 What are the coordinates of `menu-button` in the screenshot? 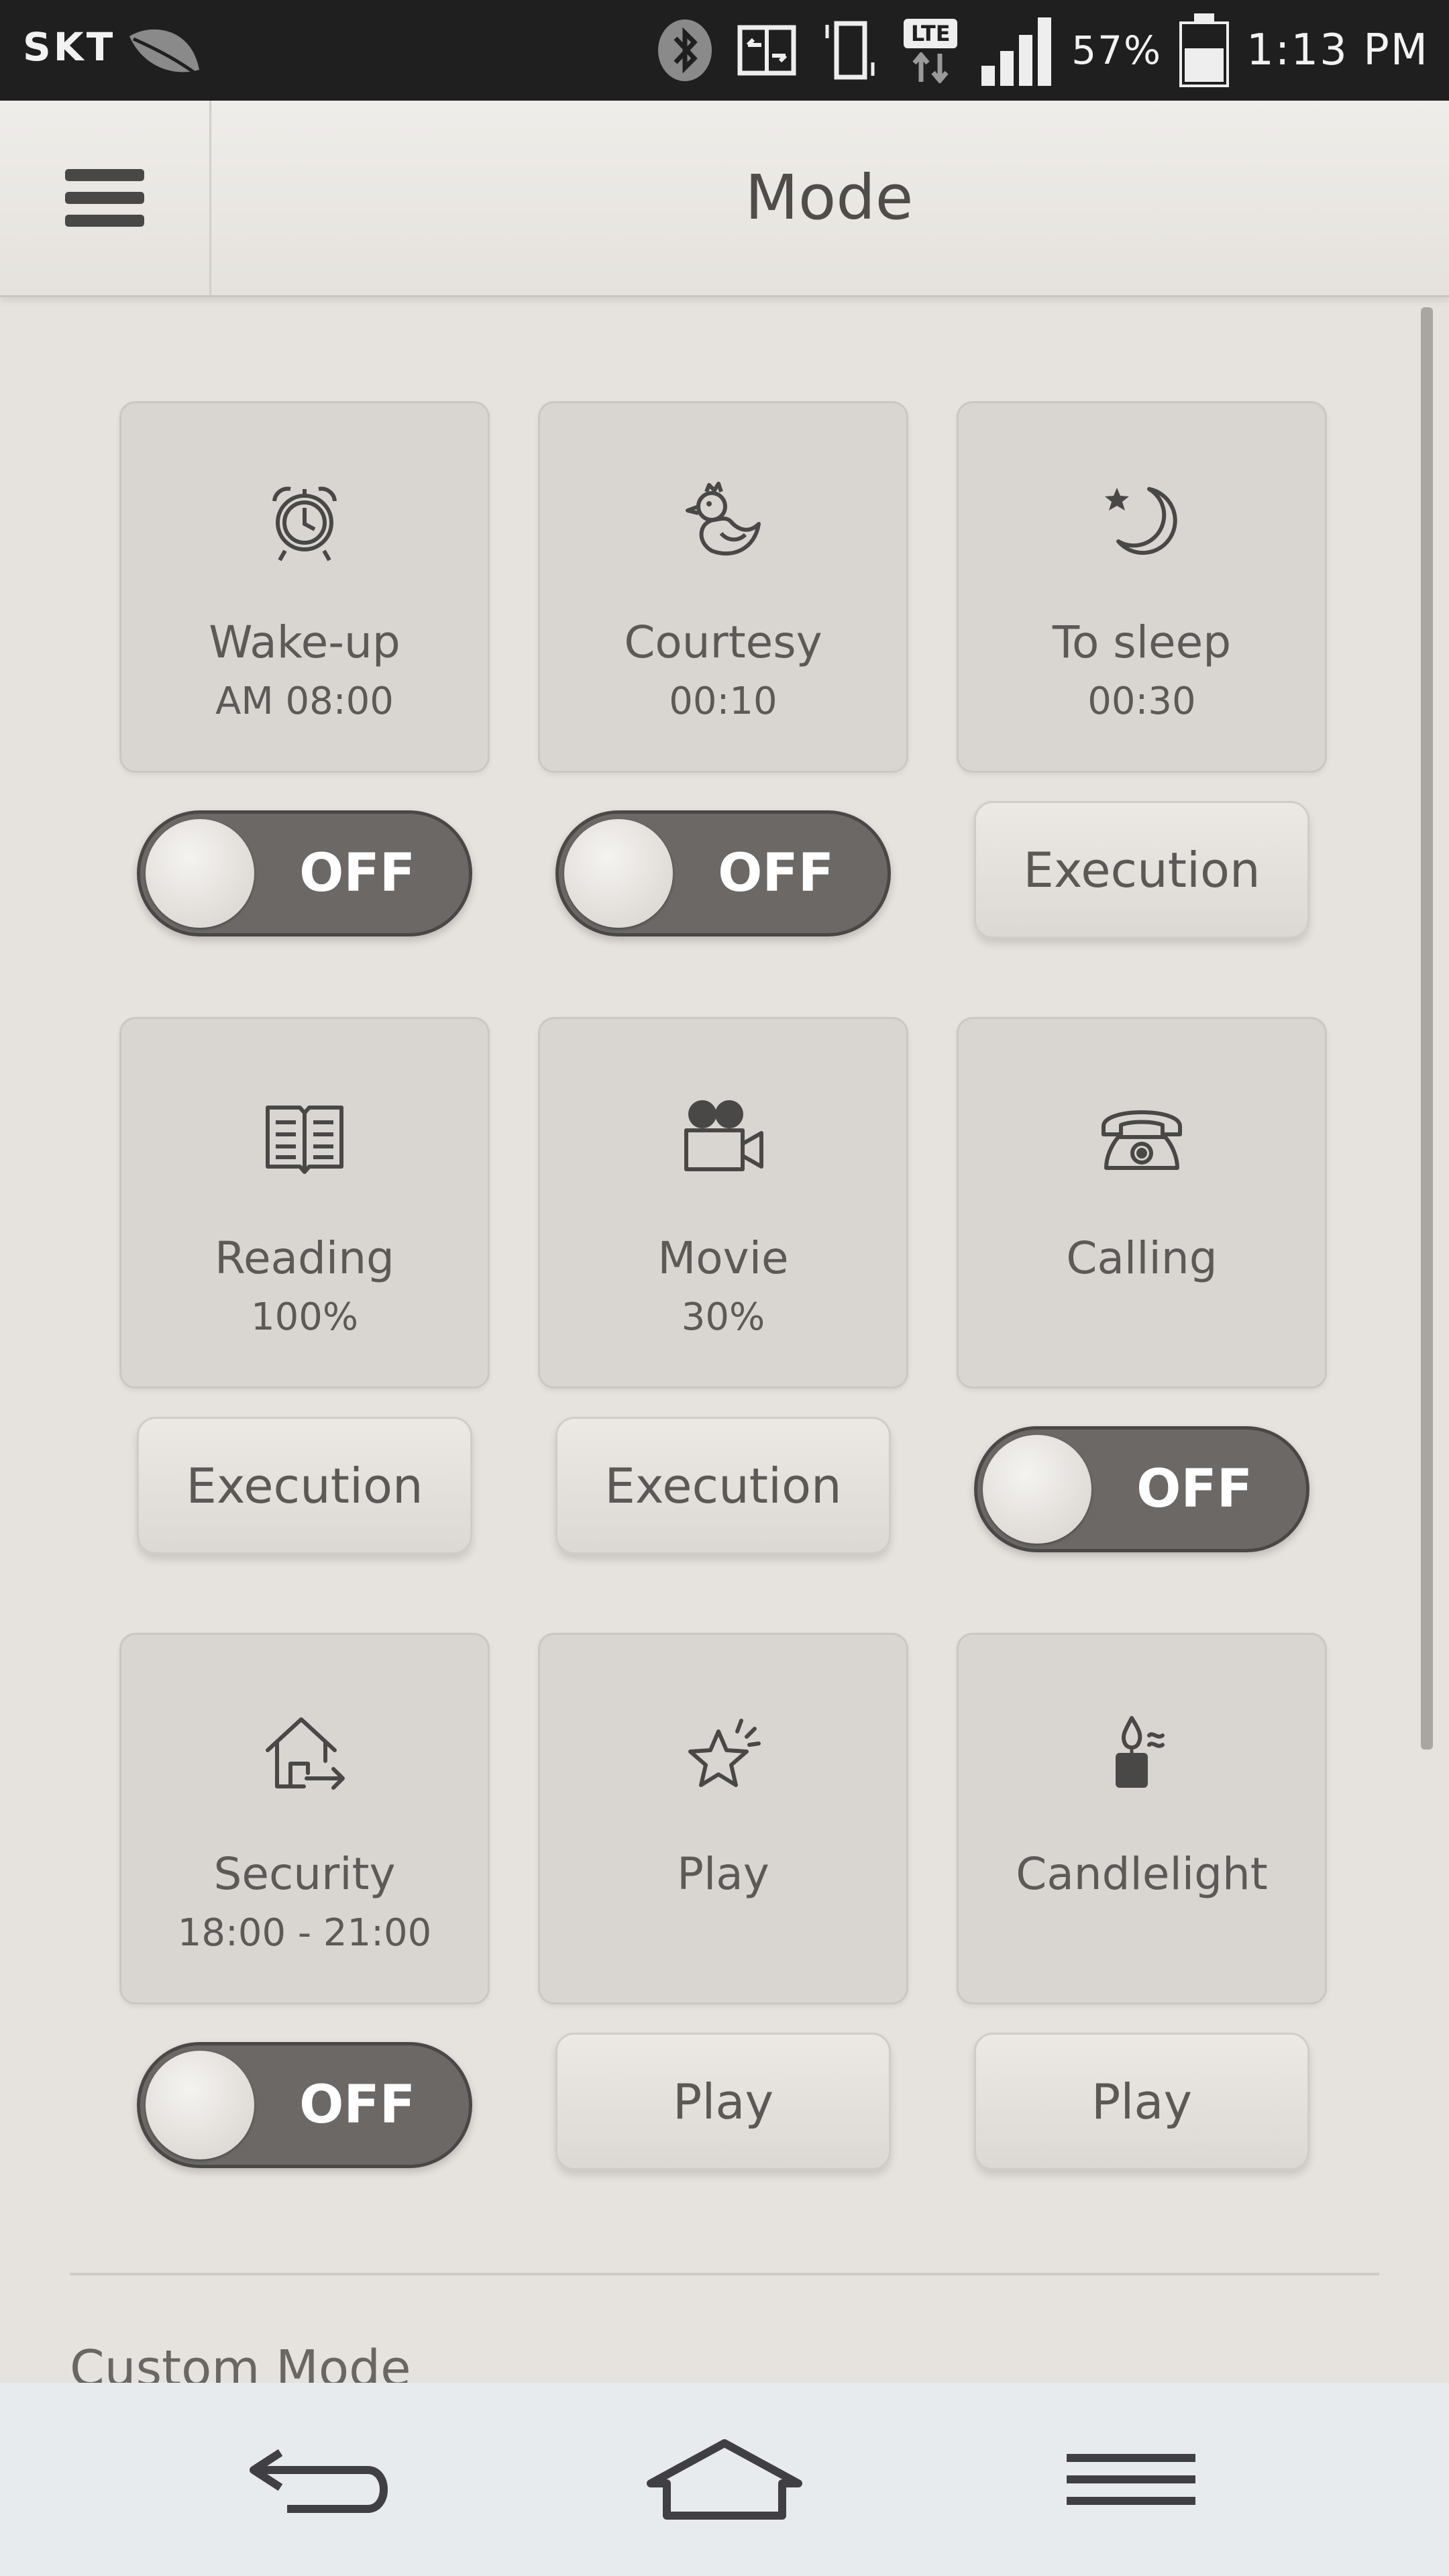 It's located at (105, 198).